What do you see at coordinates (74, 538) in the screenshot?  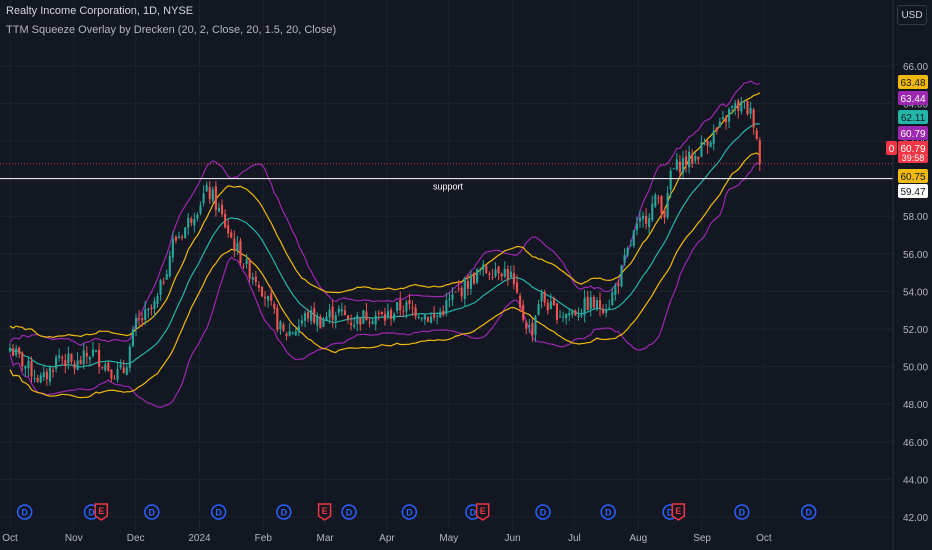 I see `time-axis-tick: Nov` at bounding box center [74, 538].